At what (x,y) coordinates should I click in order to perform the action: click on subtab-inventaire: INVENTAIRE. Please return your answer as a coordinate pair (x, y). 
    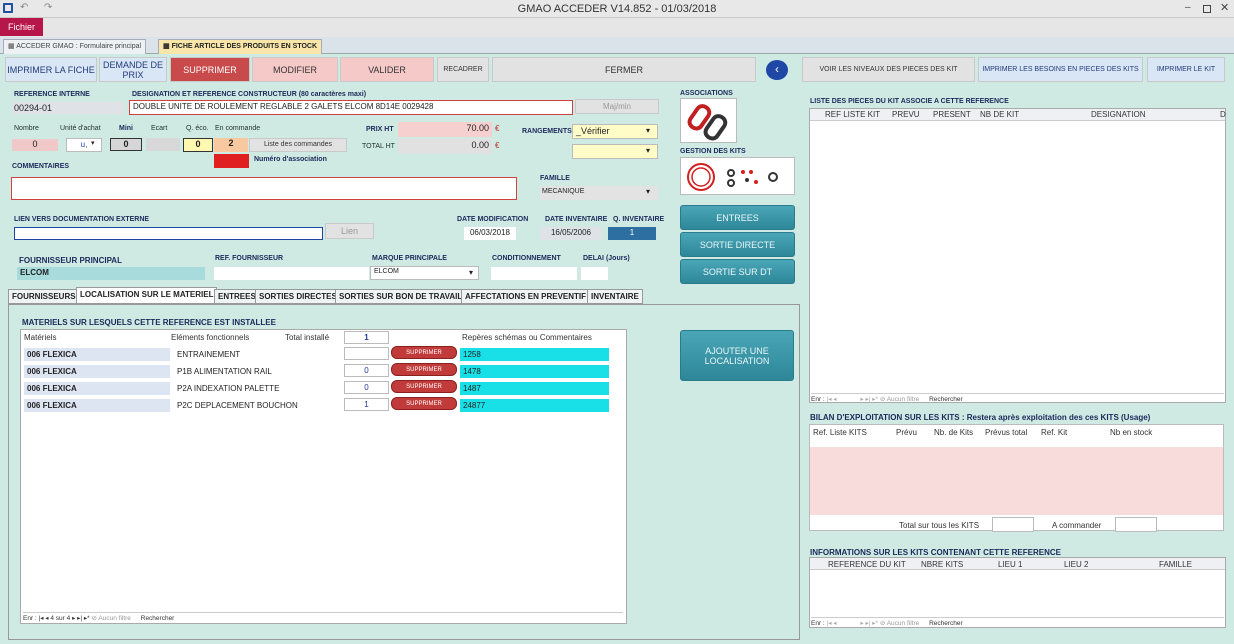
    Looking at the image, I should click on (615, 296).